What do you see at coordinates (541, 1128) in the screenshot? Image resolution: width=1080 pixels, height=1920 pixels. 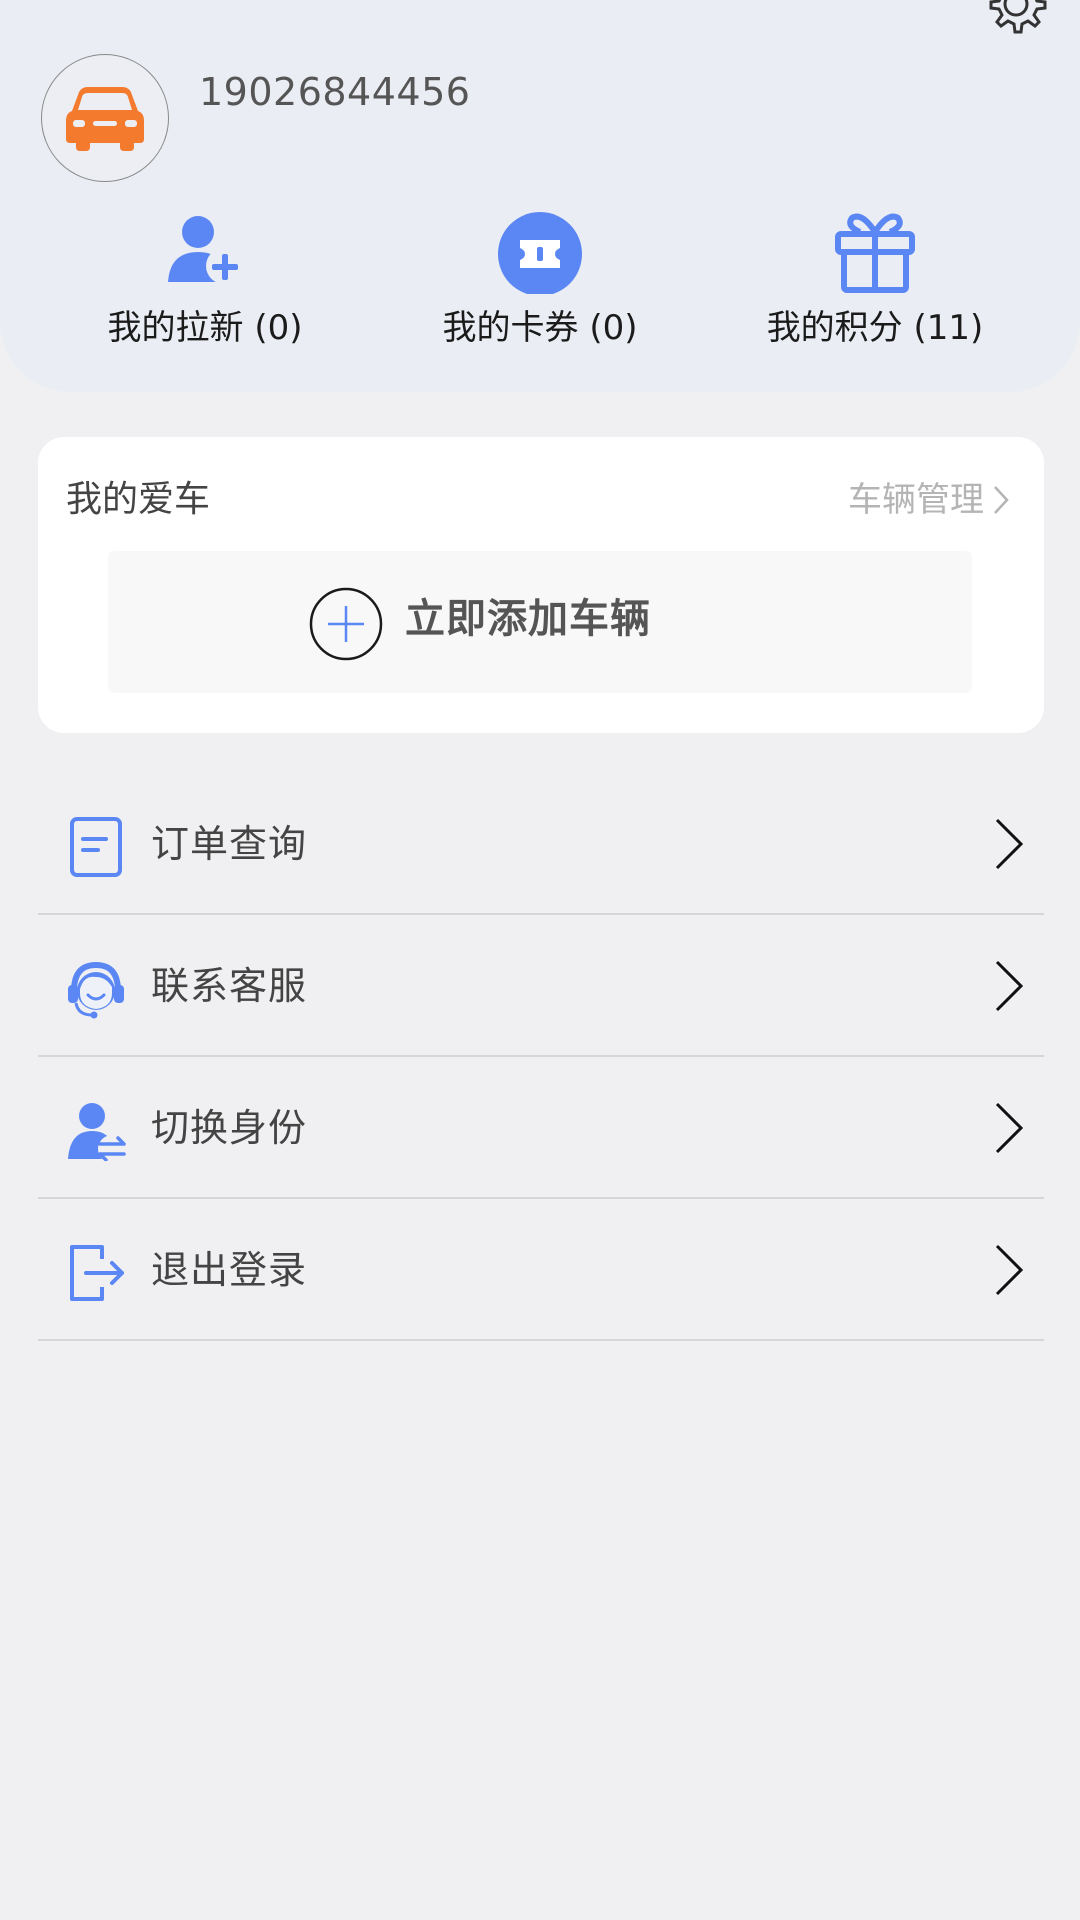 I see `menu-item-switch-identity: 切换身份` at bounding box center [541, 1128].